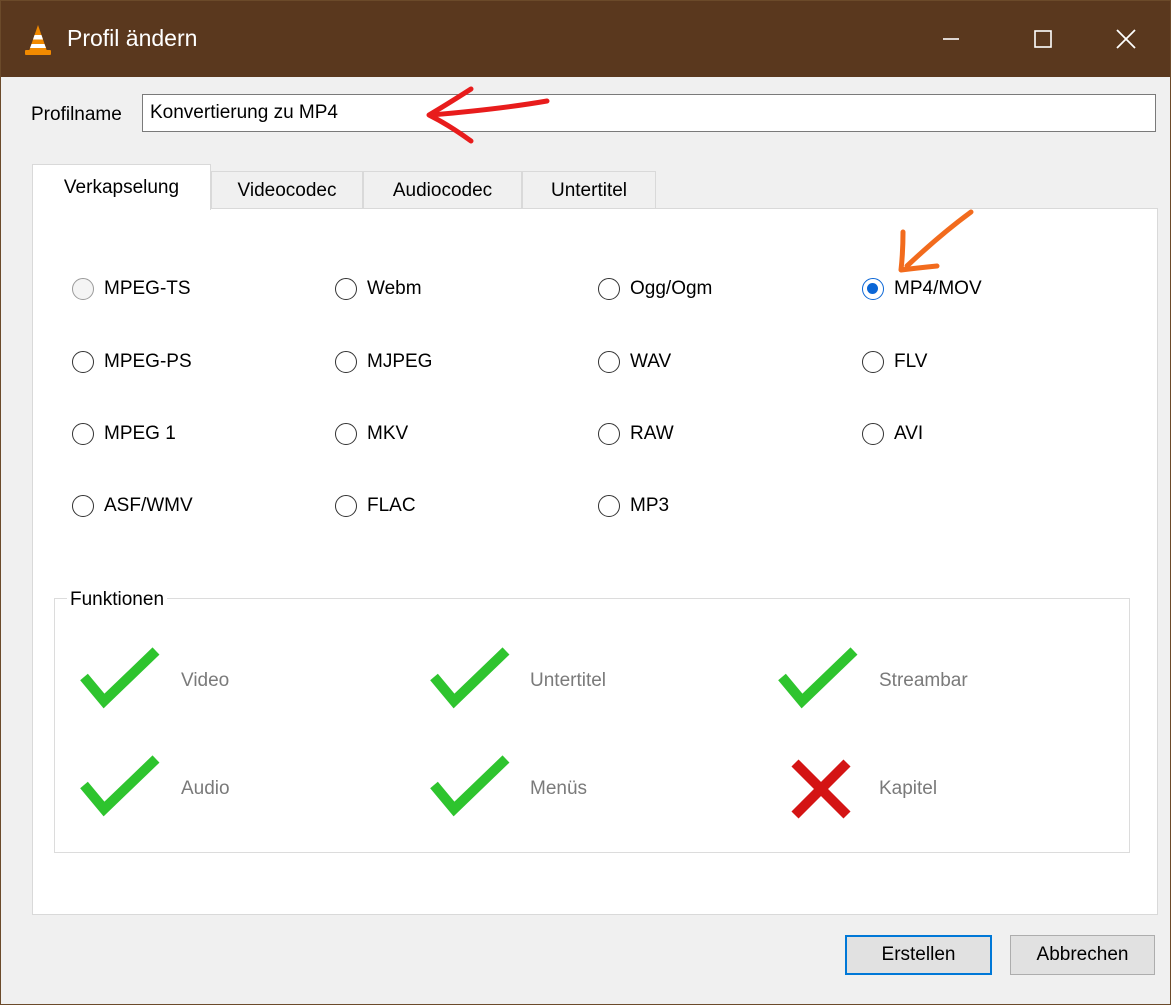 This screenshot has height=1005, width=1171. What do you see at coordinates (391, 505) in the screenshot?
I see `radio-label: FLAC` at bounding box center [391, 505].